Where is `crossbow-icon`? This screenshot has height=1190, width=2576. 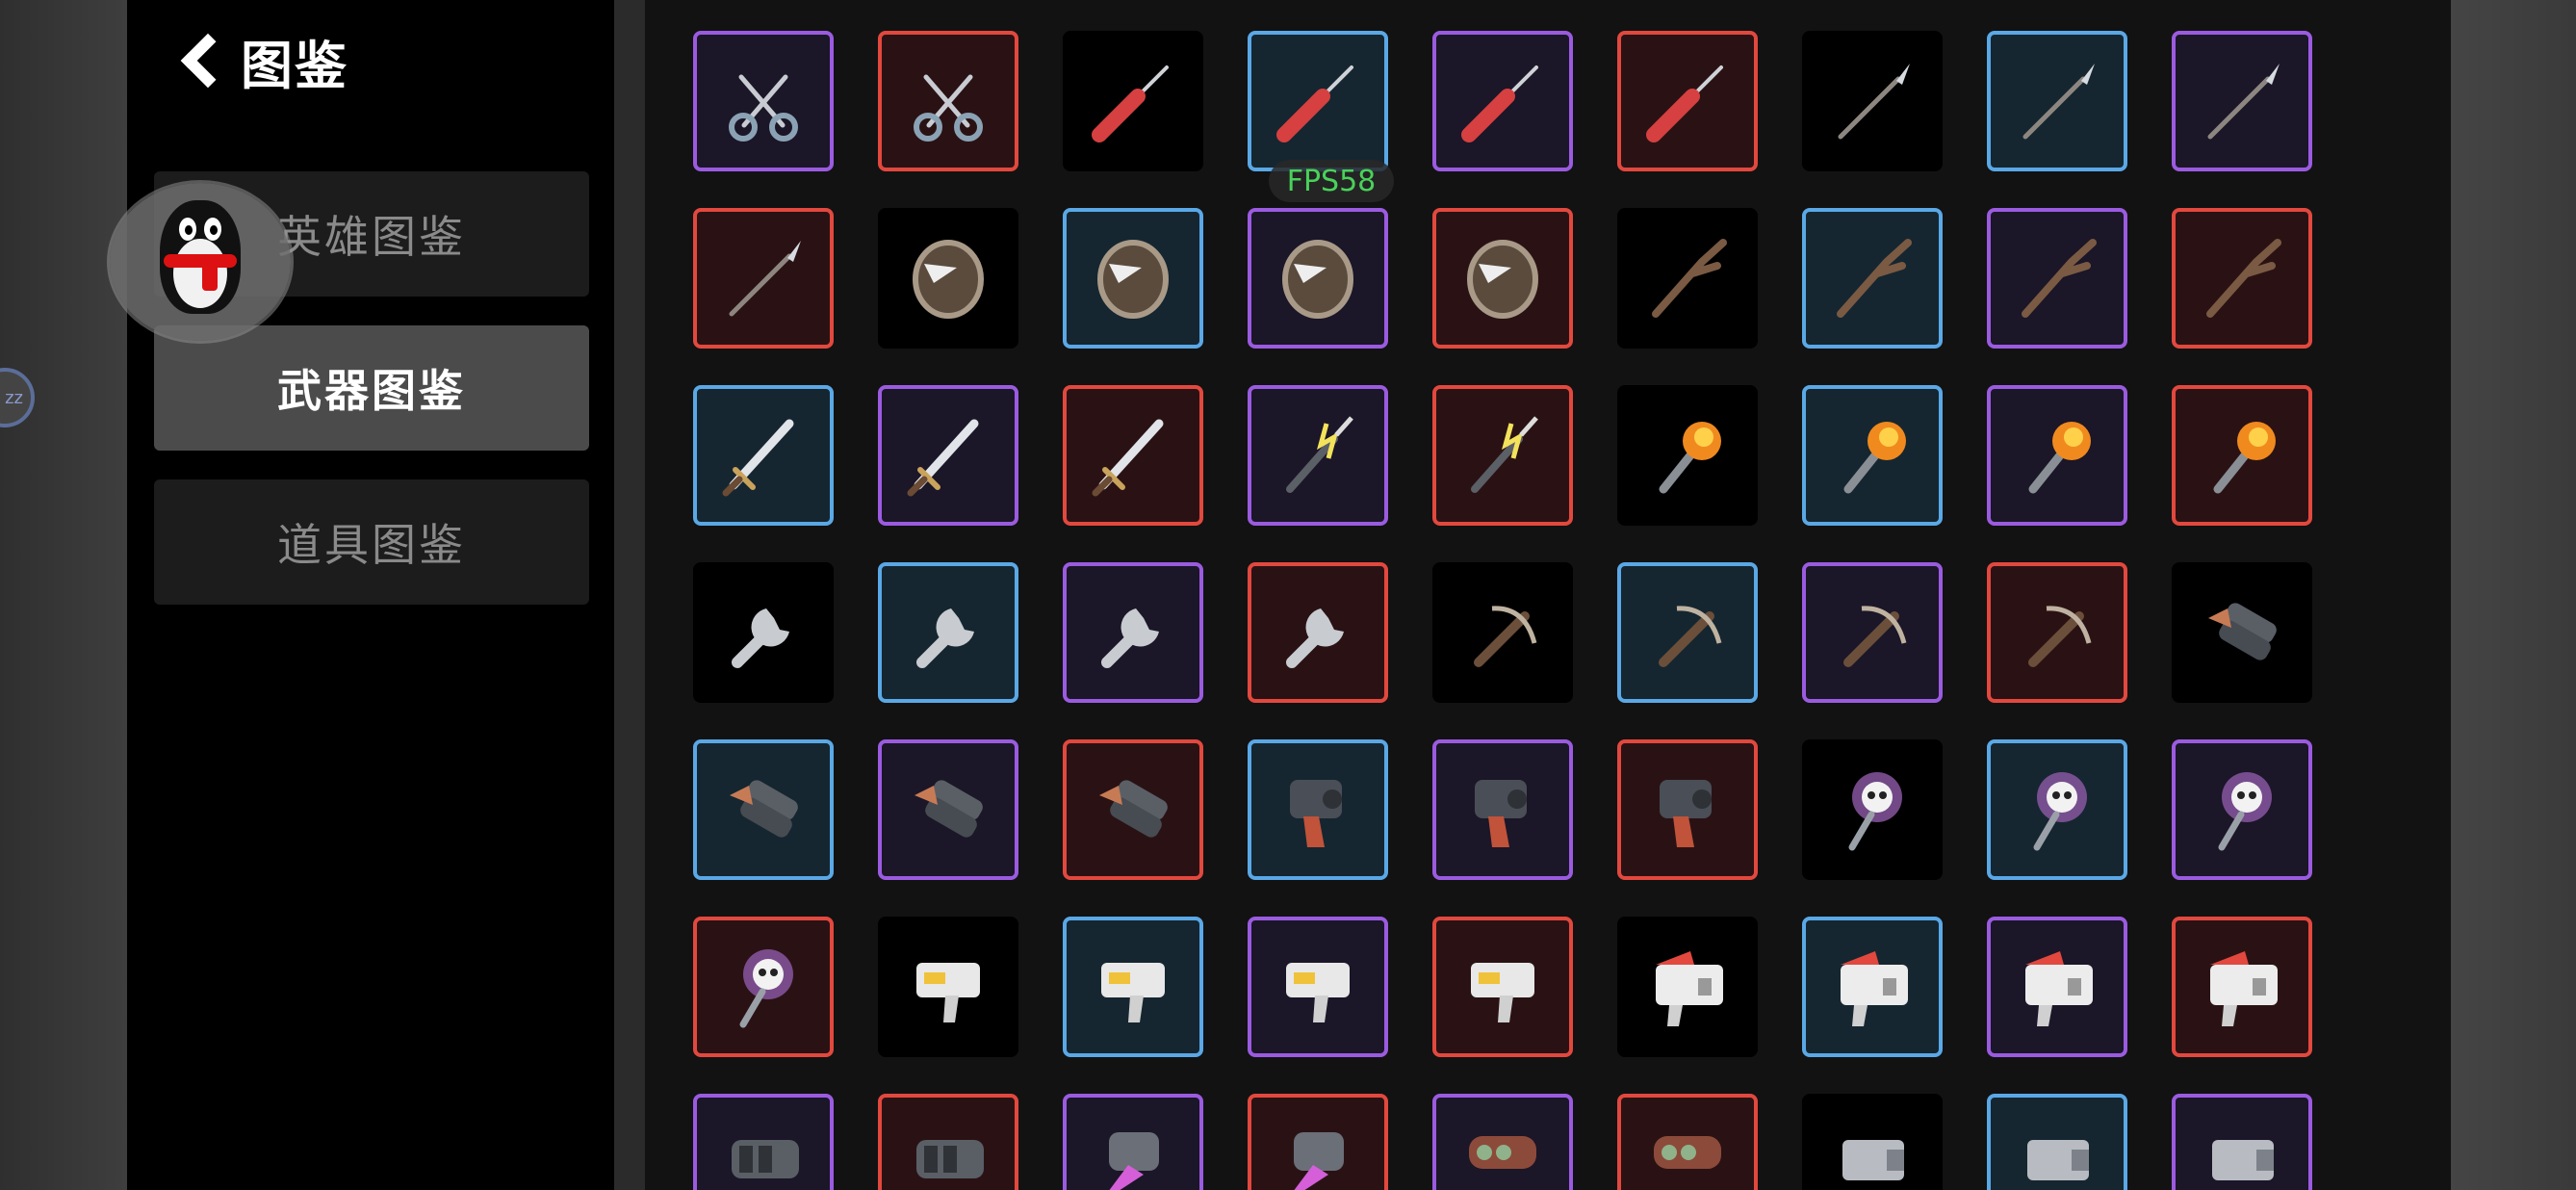 crossbow-icon is located at coordinates (2060, 637).